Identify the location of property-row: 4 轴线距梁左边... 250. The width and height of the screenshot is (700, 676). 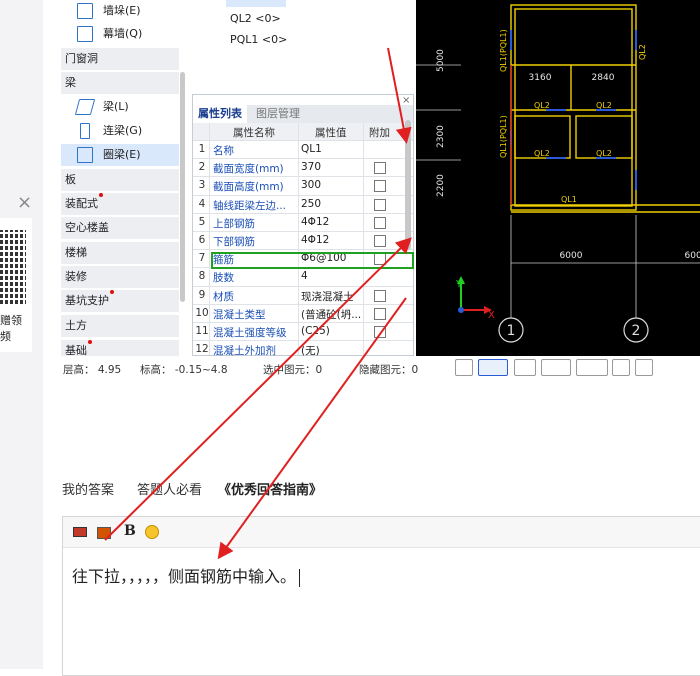
(303, 205).